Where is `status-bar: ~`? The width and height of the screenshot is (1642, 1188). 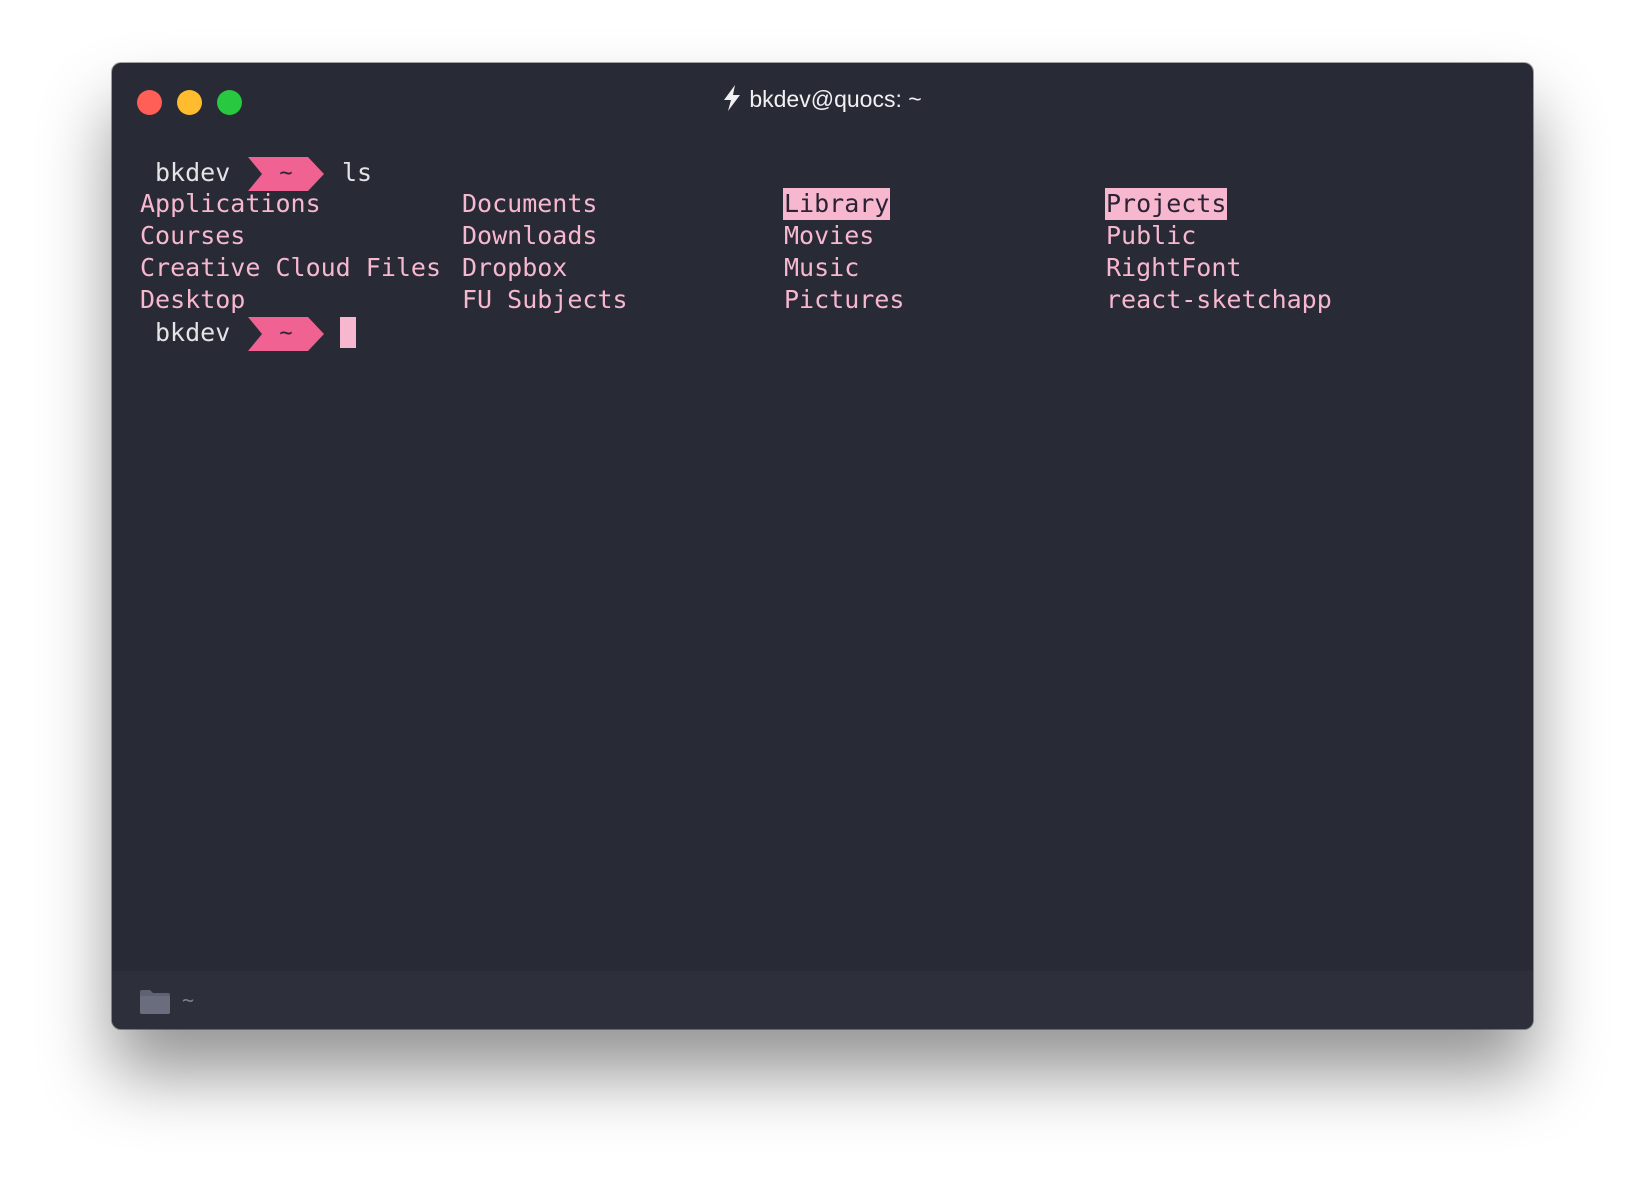 status-bar: ~ is located at coordinates (822, 1000).